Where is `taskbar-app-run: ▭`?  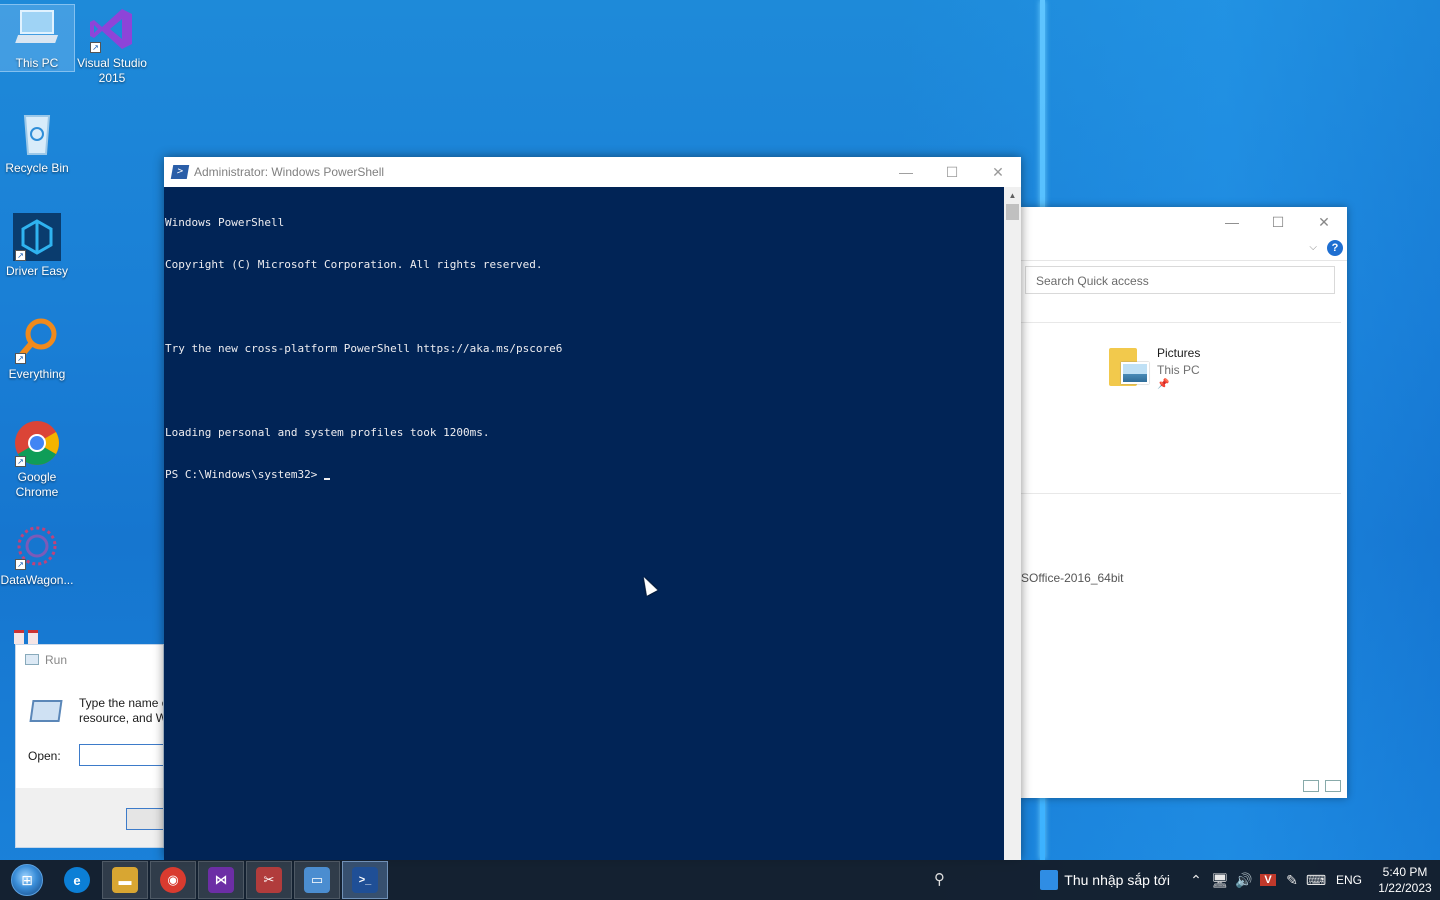 taskbar-app-run: ▭ is located at coordinates (317, 880).